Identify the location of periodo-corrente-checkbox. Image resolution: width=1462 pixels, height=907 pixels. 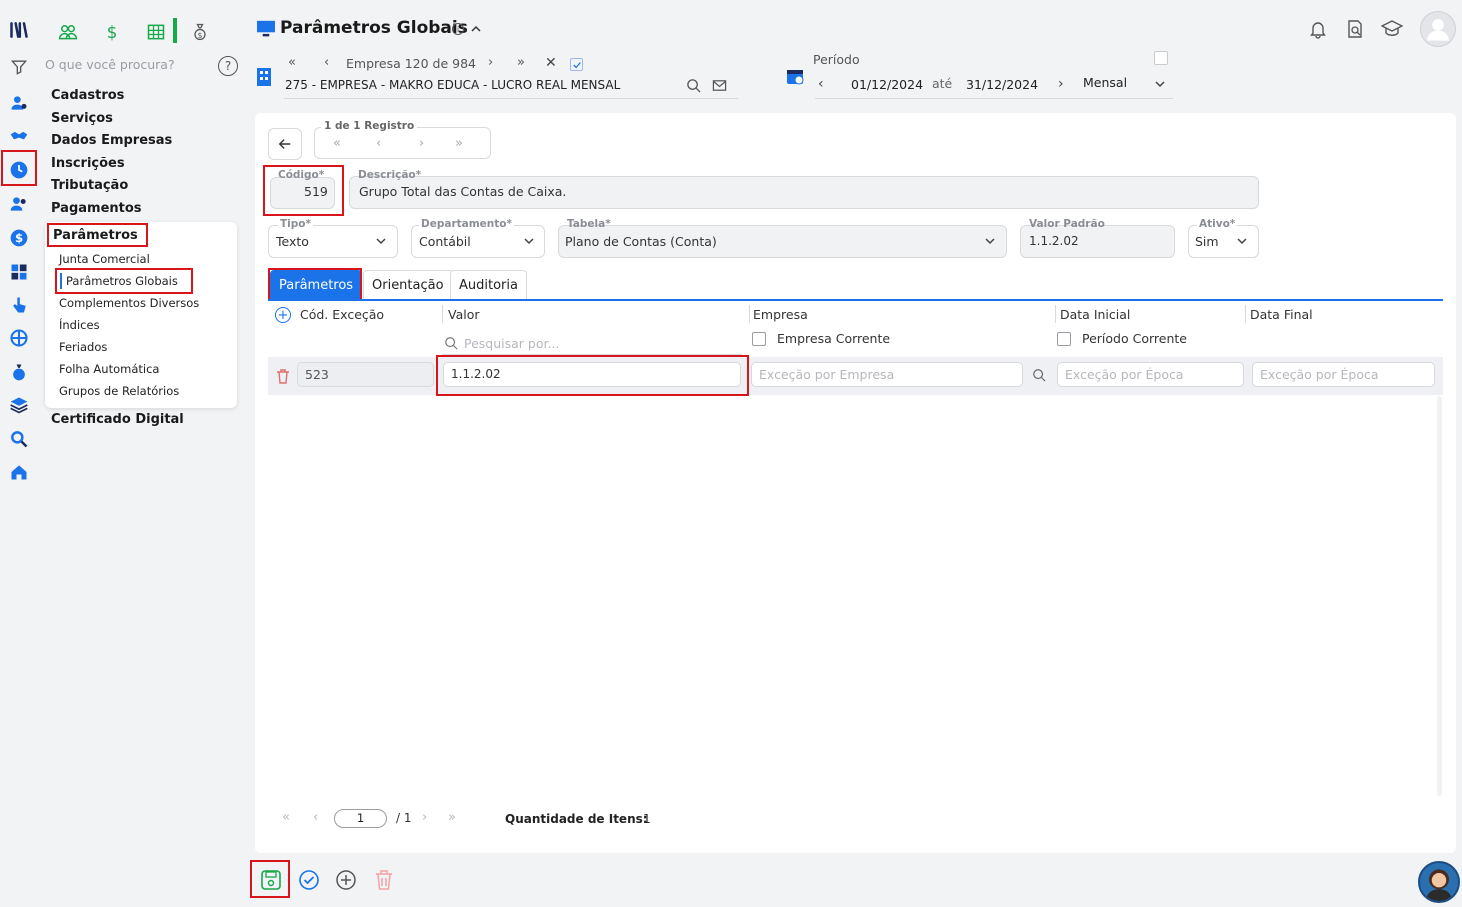
(1064, 339).